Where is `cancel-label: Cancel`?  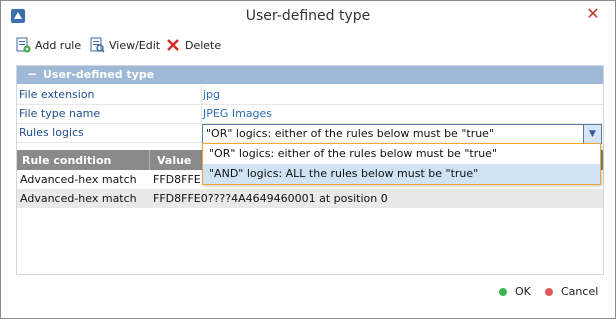 cancel-label: Cancel is located at coordinates (580, 291).